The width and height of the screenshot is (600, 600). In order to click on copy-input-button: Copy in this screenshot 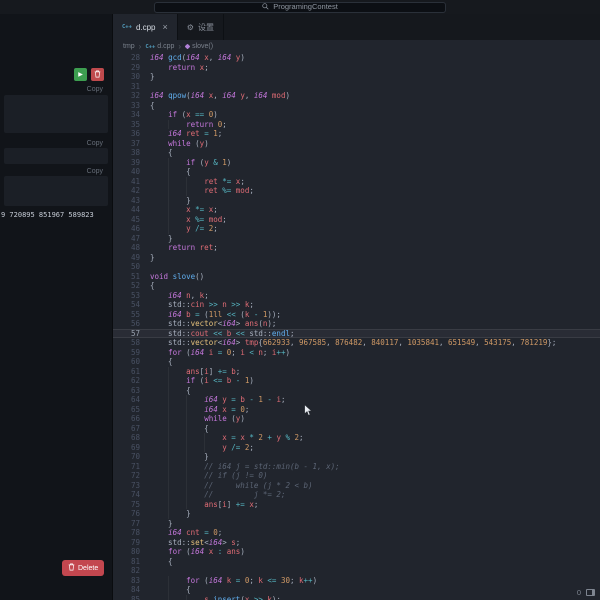, I will do `click(95, 89)`.